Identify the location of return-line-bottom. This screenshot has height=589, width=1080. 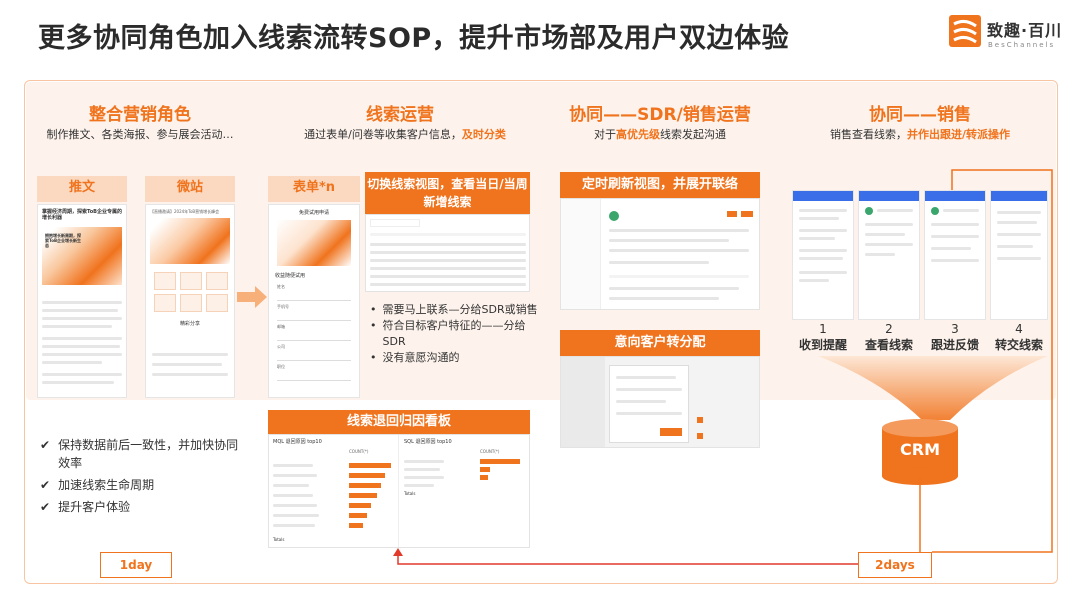
(627, 558).